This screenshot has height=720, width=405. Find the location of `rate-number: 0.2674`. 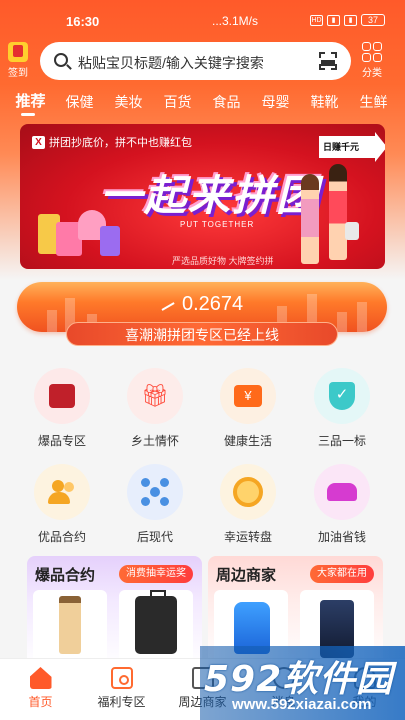

rate-number: 0.2674 is located at coordinates (213, 304).